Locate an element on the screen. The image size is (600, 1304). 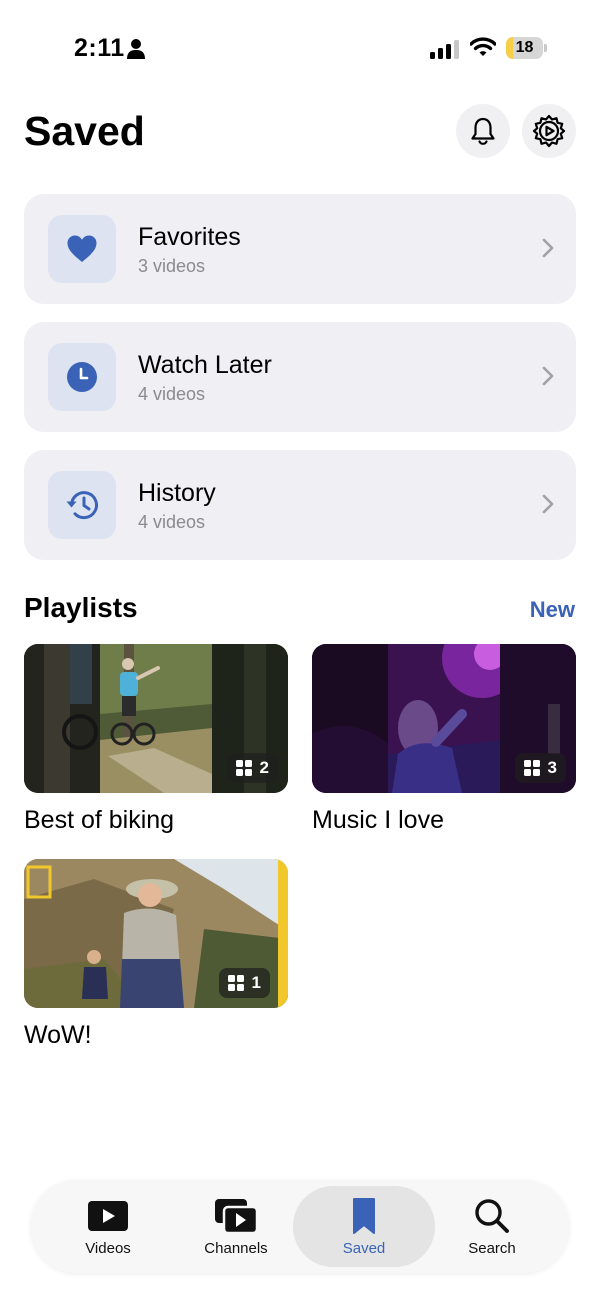
battery-percent: 18 is located at coordinates (524, 47).